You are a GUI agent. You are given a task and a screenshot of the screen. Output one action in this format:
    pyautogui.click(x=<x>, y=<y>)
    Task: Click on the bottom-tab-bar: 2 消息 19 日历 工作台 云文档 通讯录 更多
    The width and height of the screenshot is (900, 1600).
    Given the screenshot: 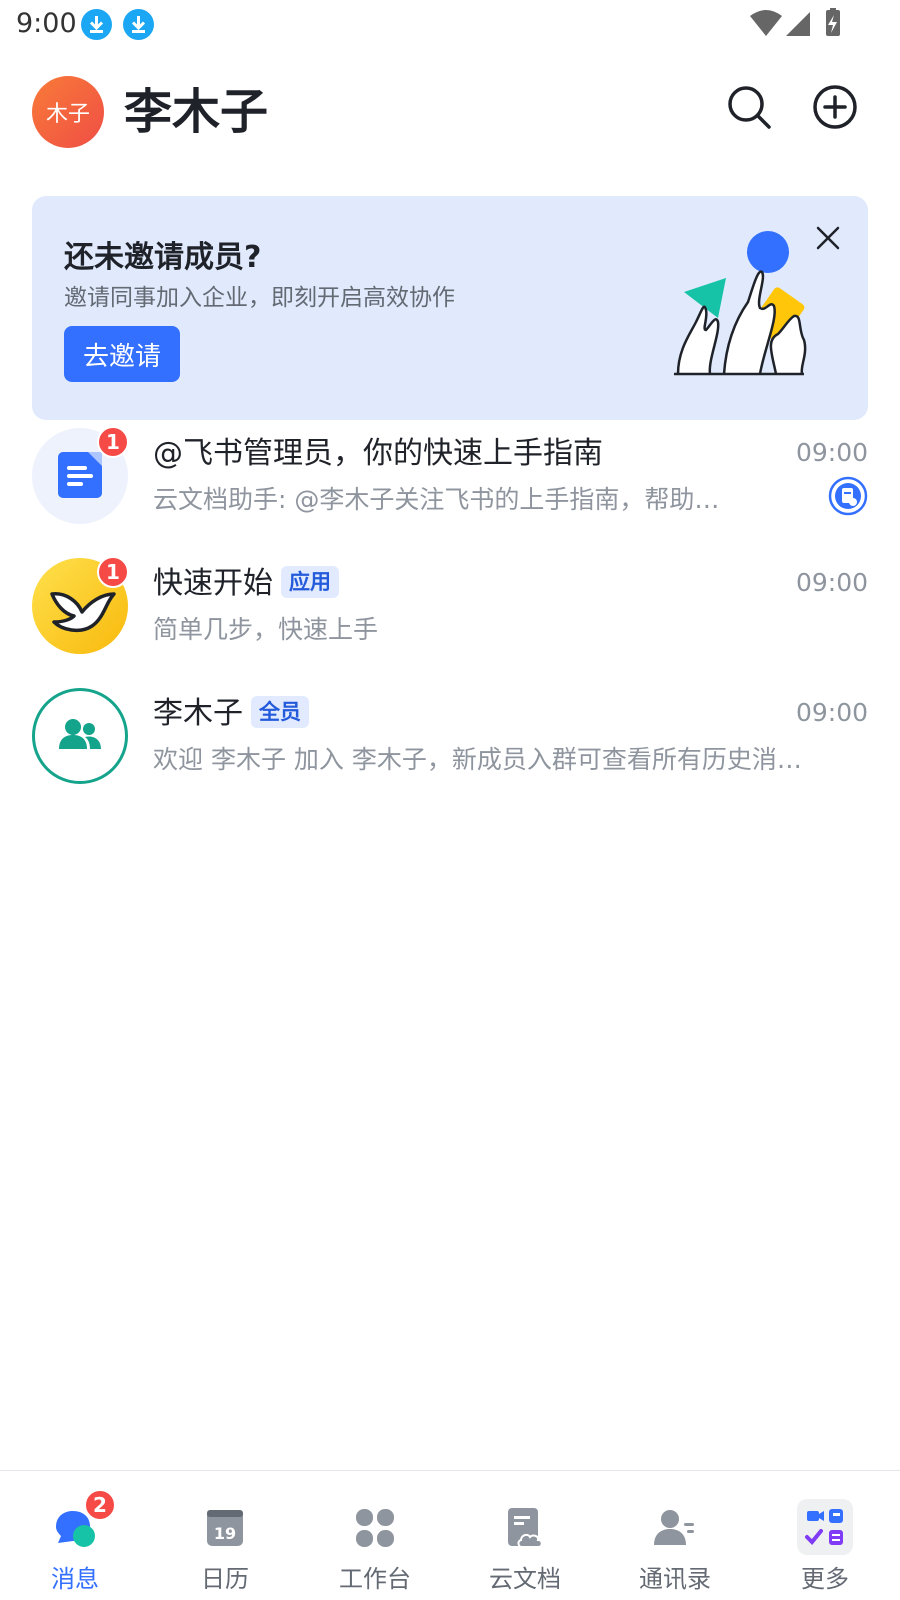 What is the action you would take?
    pyautogui.click(x=450, y=1535)
    